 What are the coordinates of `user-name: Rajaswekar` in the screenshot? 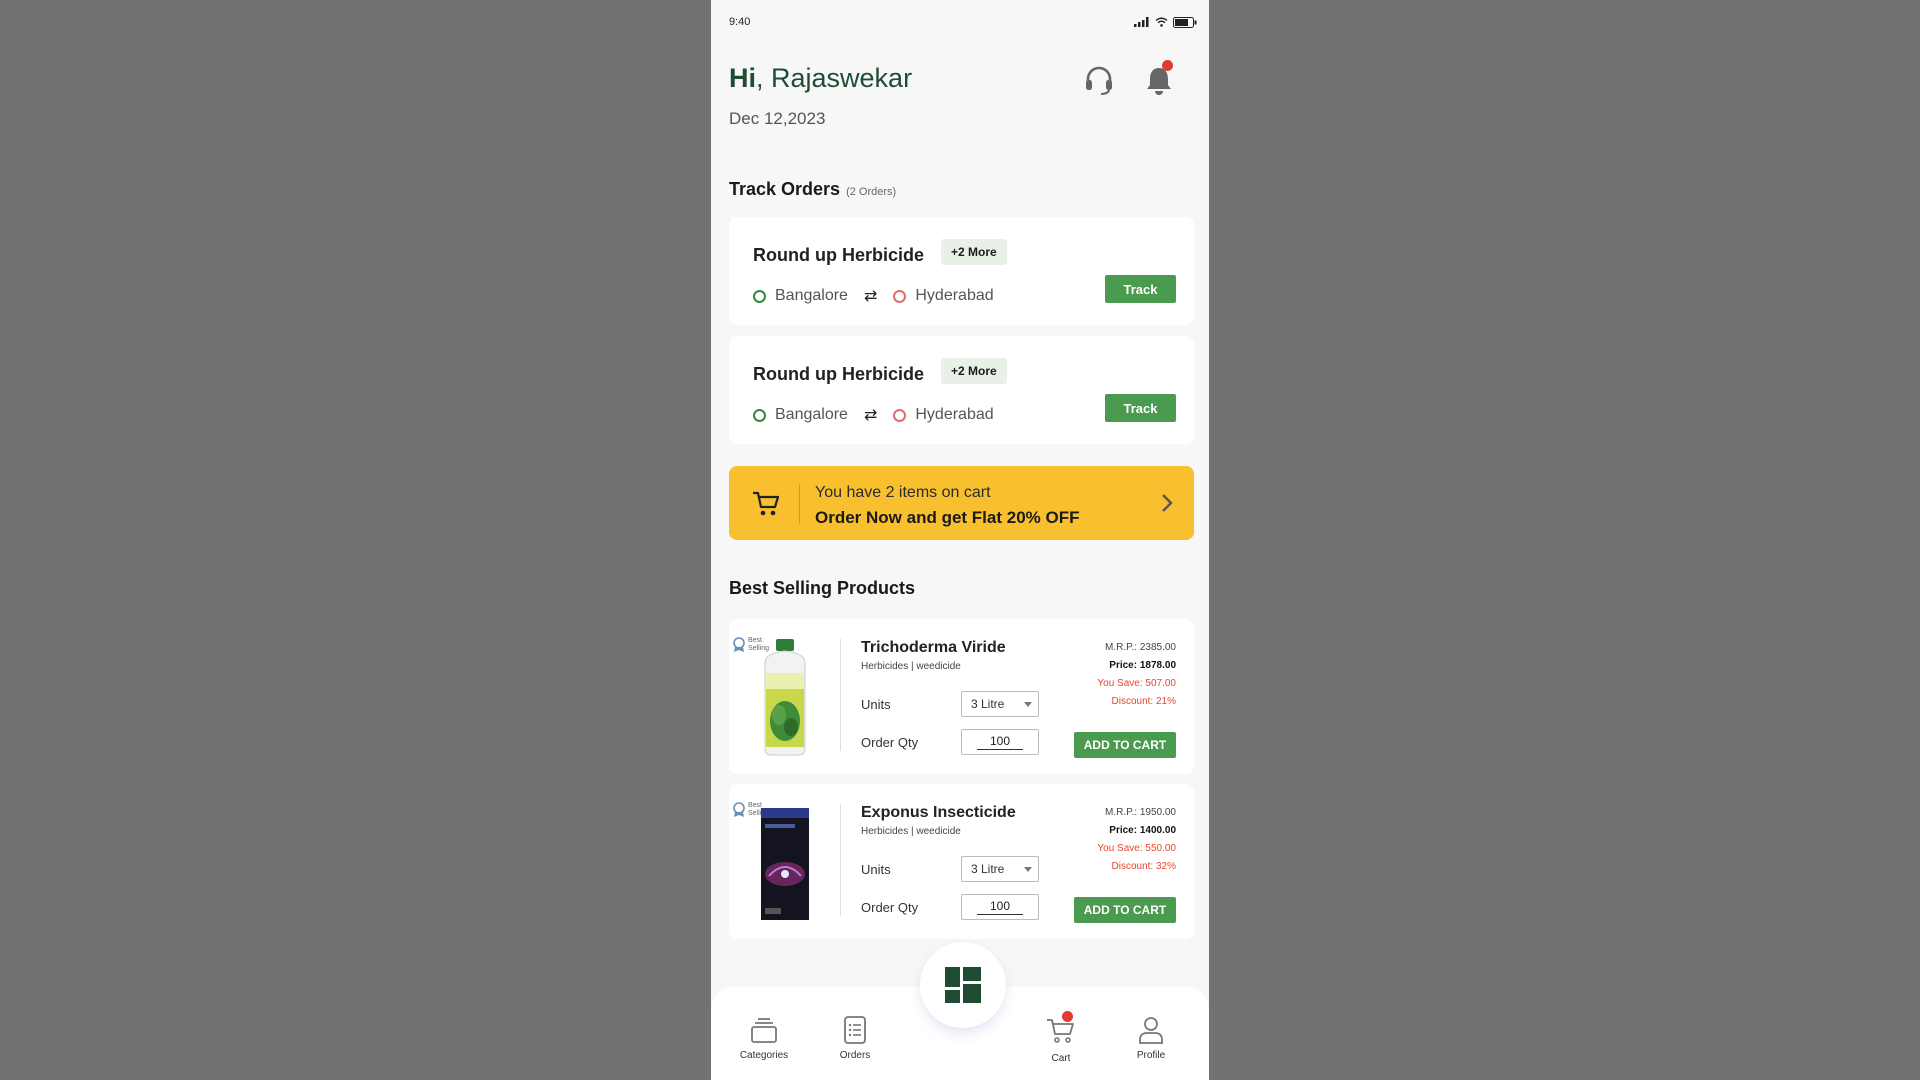 It's located at (842, 78).